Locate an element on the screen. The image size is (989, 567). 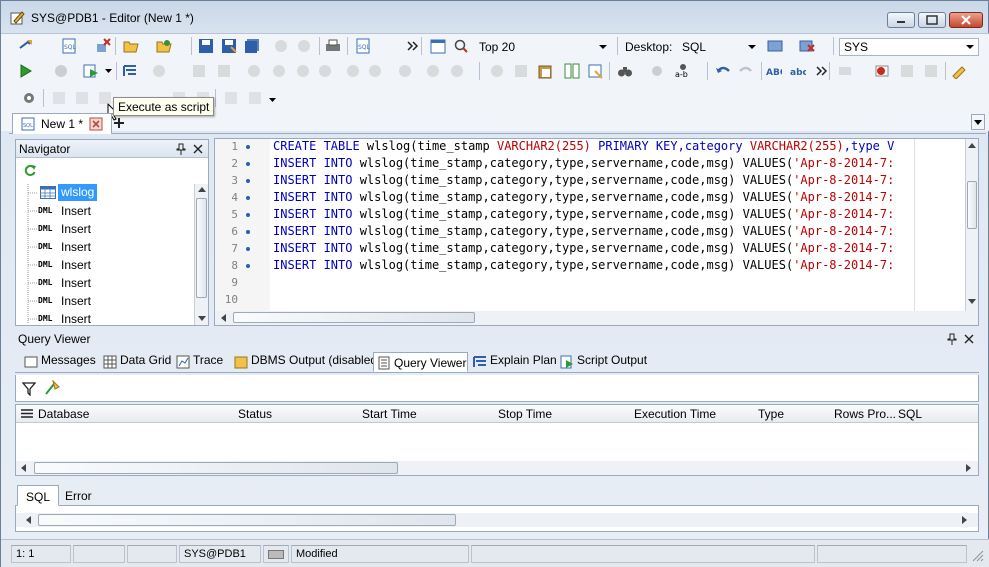
minimize-button is located at coordinates (901, 20).